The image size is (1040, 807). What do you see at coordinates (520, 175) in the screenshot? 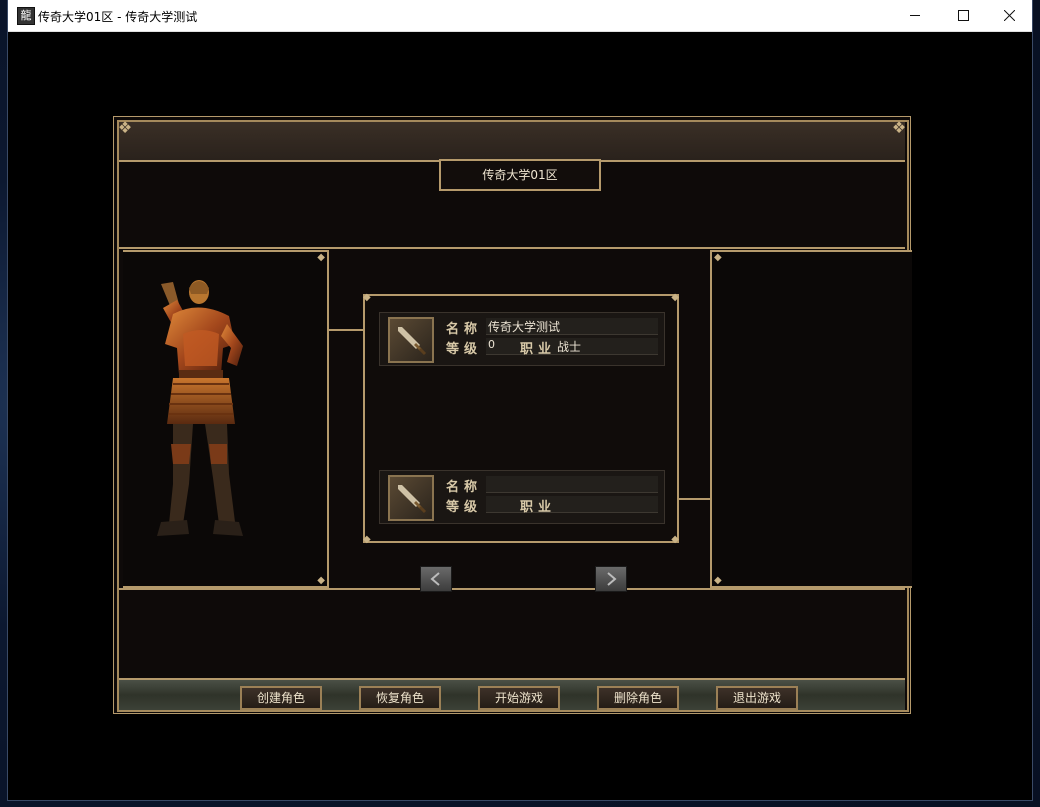
I see `server-name: 传奇大学01区` at bounding box center [520, 175].